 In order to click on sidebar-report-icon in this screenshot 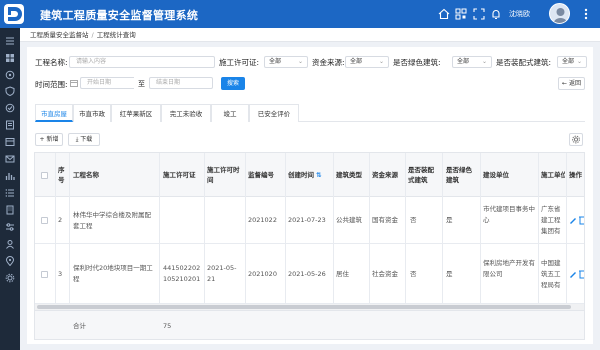, I will do `click(10, 142)`.